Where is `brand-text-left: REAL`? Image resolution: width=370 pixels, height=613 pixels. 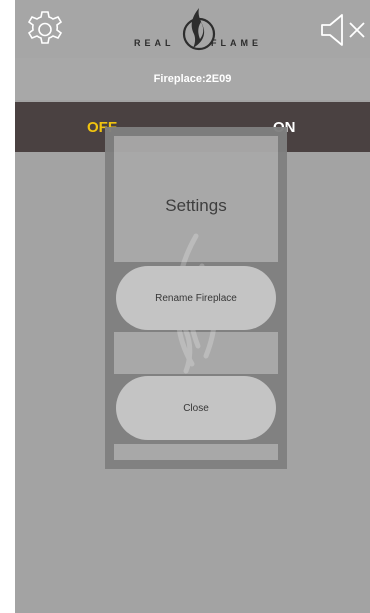
brand-text-left: REAL is located at coordinates (154, 43).